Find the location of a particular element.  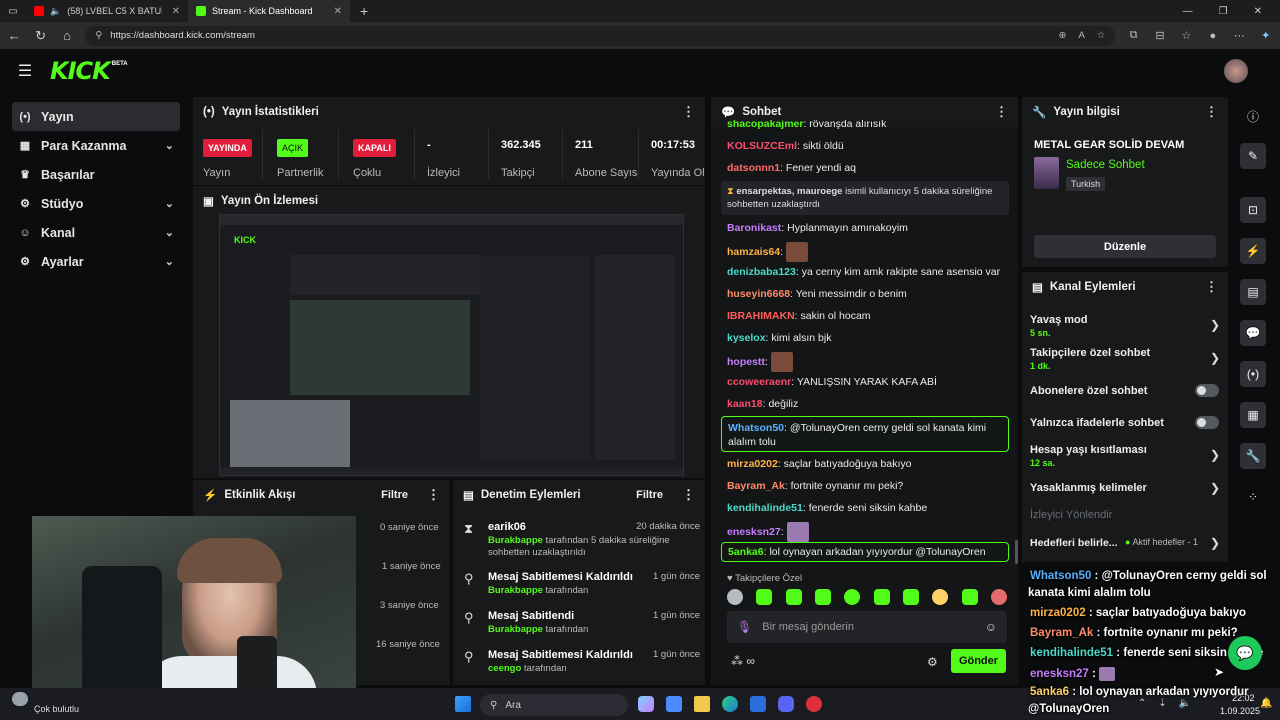

chat-fab-icon: 💬 is located at coordinates (1245, 653).